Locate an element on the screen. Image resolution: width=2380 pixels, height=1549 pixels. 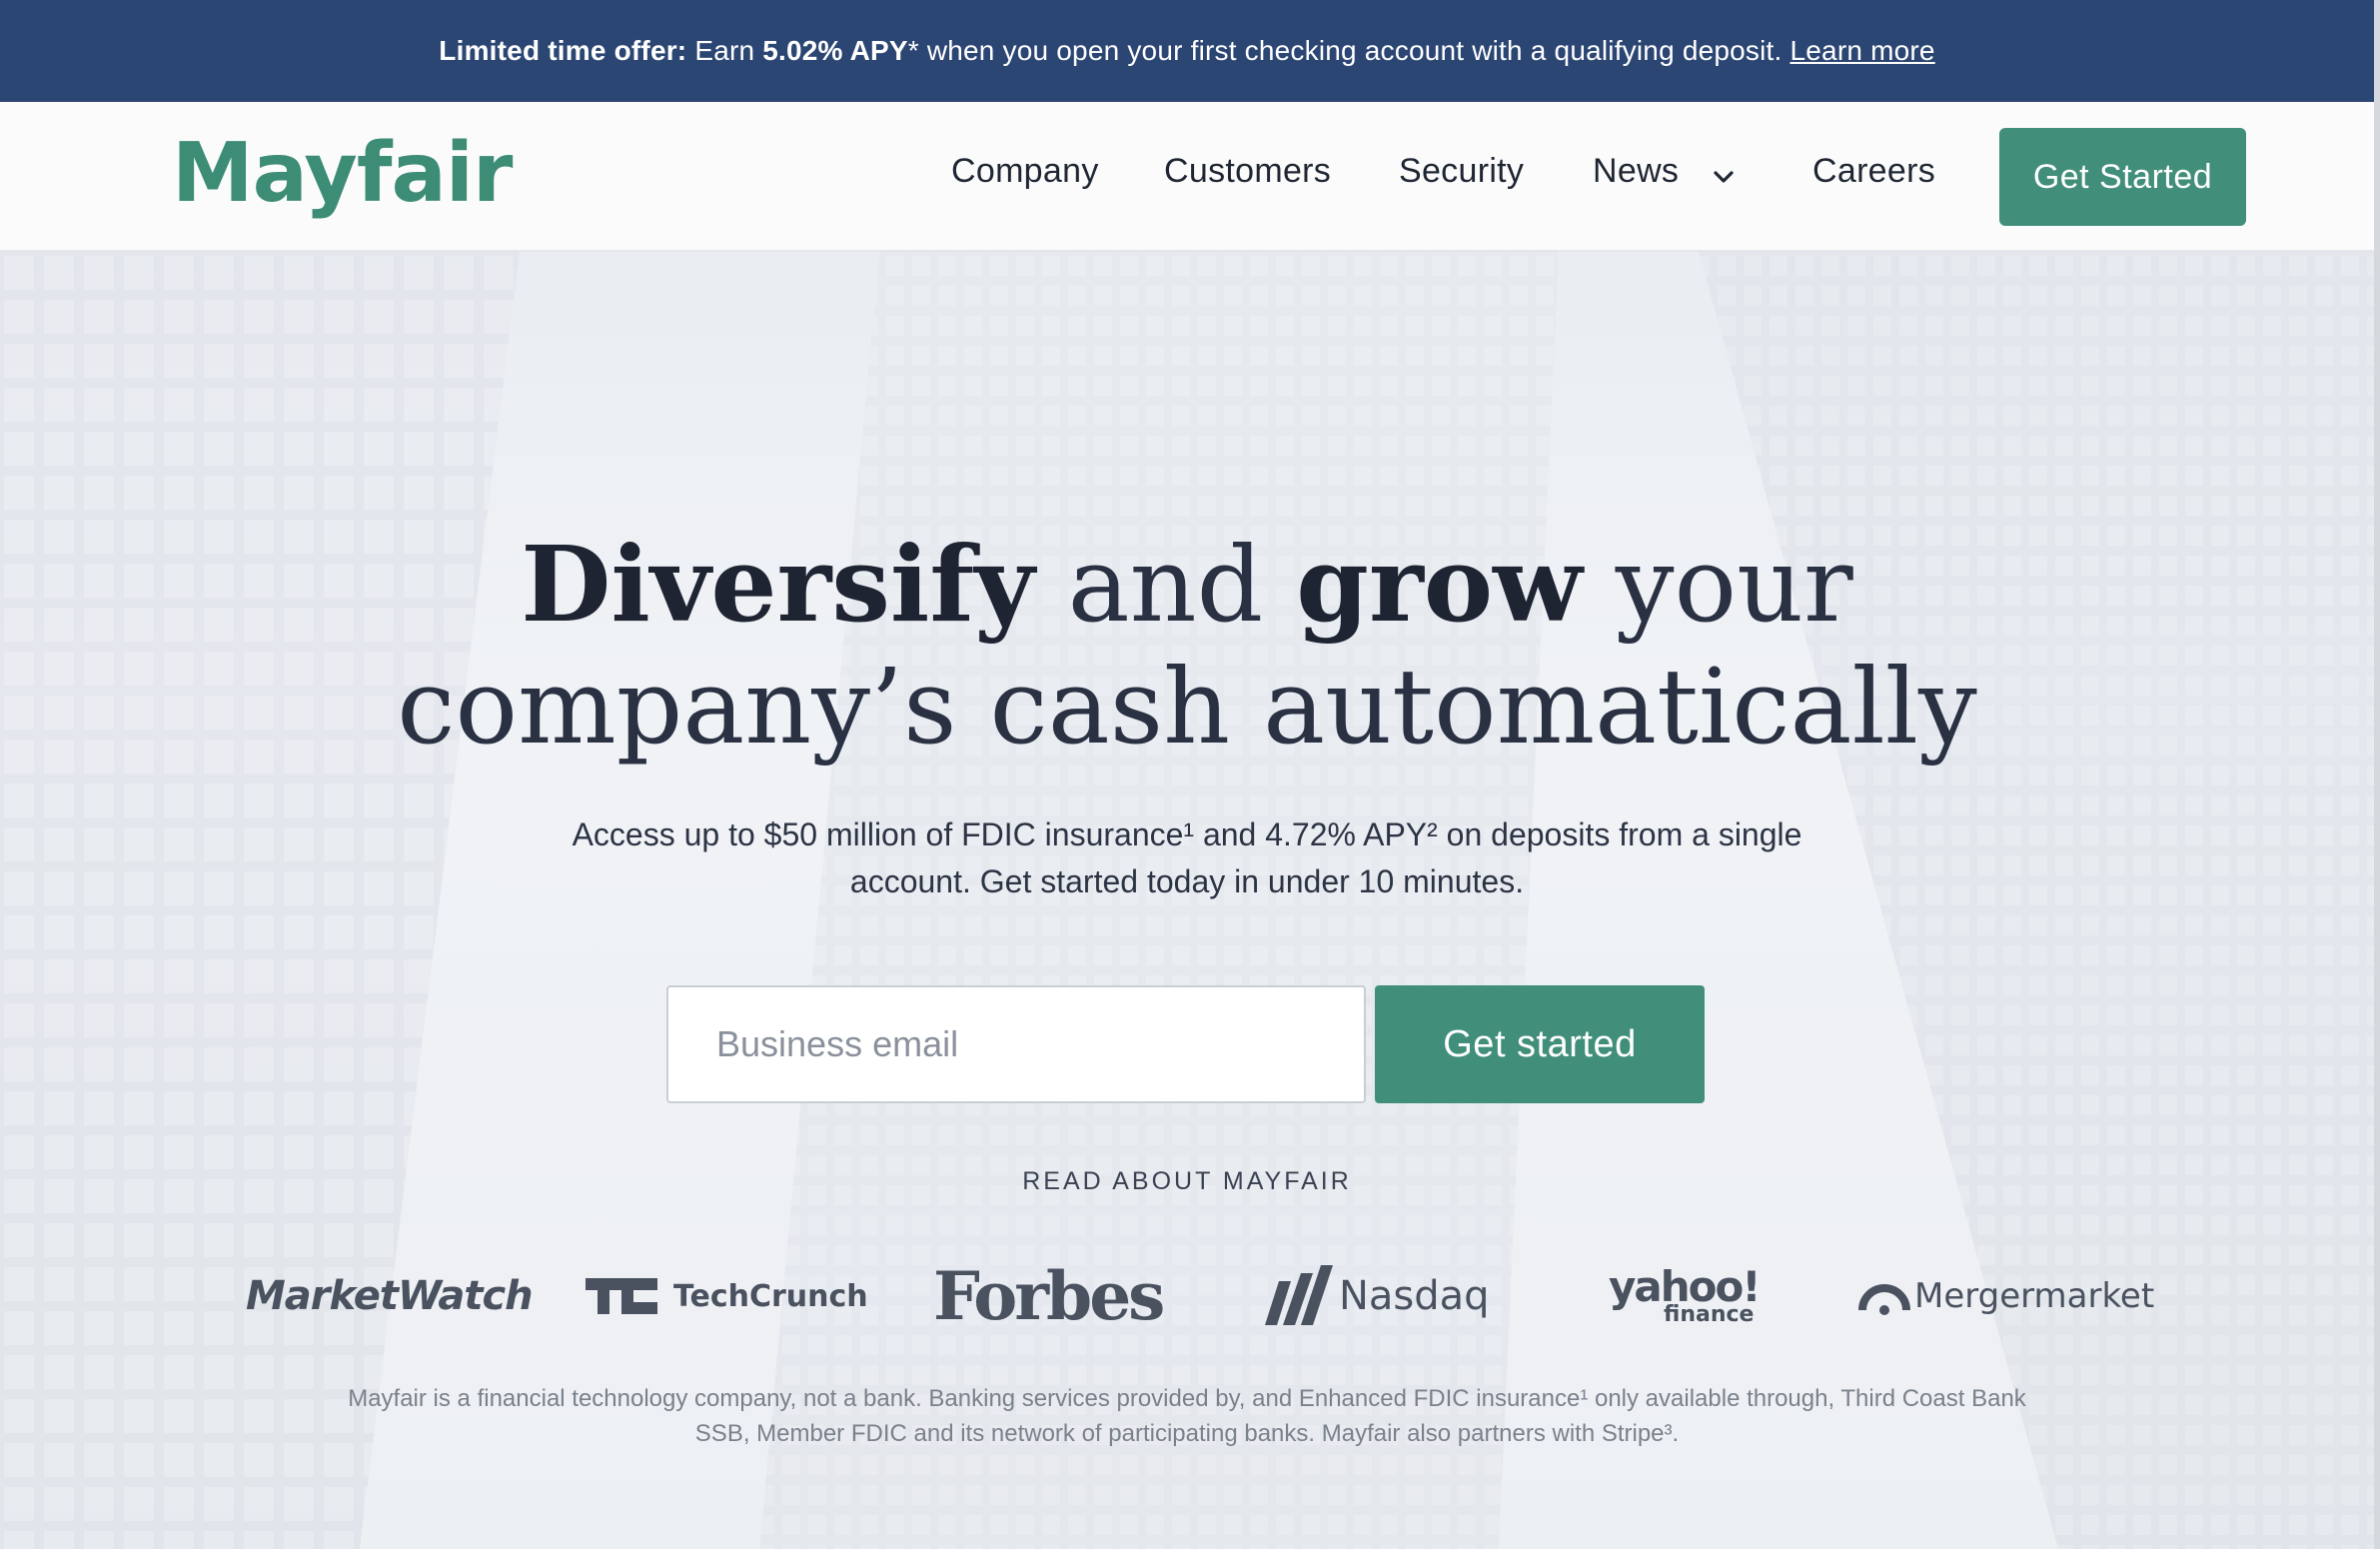
mergermarket-logo-text: Mergermarket is located at coordinates (2034, 1296).